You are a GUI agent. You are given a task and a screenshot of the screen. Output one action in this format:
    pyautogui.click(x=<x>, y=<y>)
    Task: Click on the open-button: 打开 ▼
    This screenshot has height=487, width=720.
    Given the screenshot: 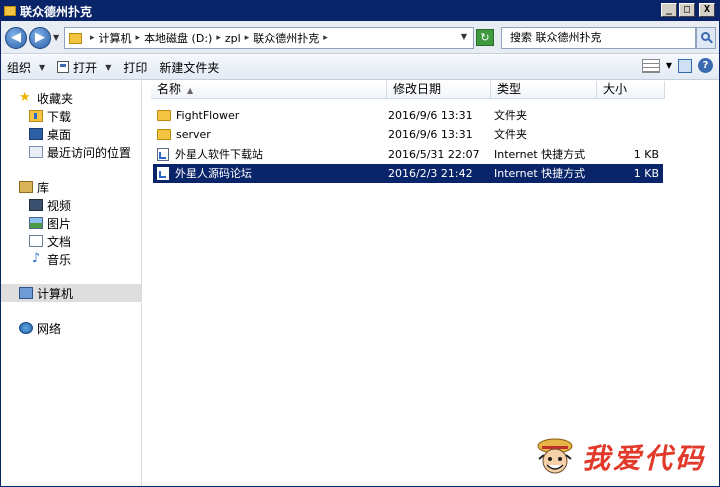 What is the action you would take?
    pyautogui.click(x=84, y=67)
    